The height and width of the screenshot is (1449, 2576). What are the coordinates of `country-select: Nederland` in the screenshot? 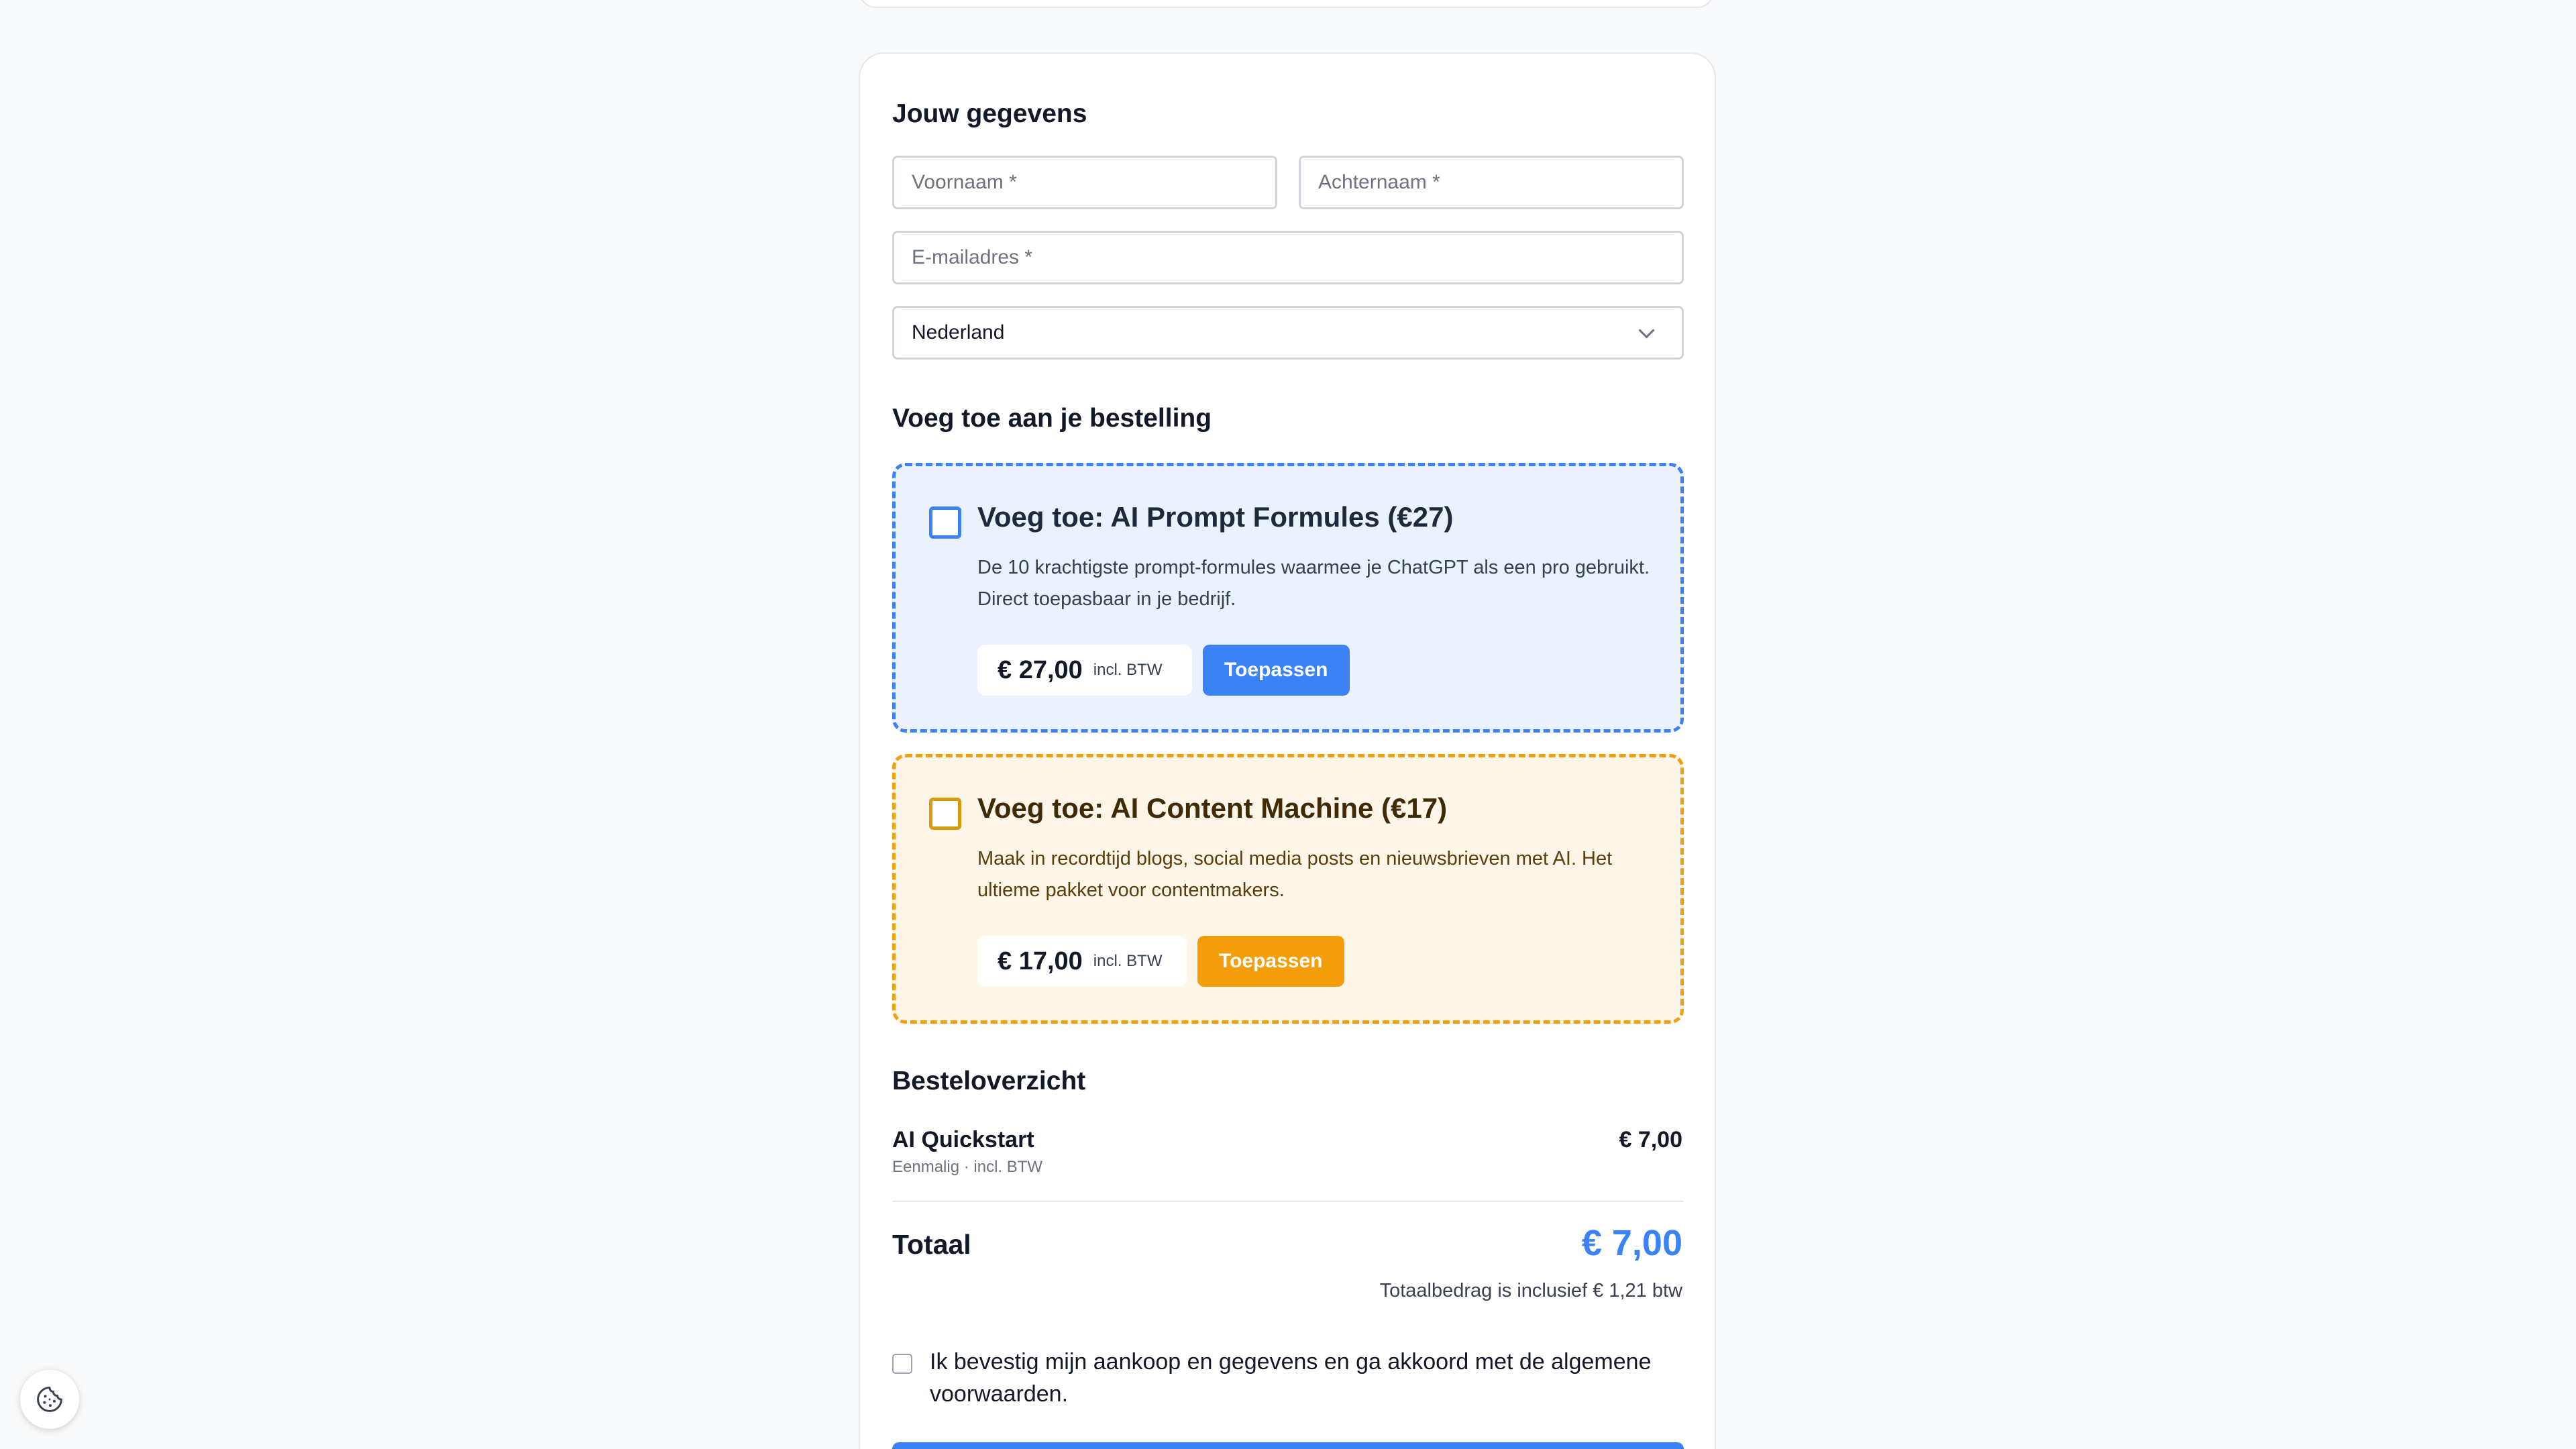 It's located at (1288, 333).